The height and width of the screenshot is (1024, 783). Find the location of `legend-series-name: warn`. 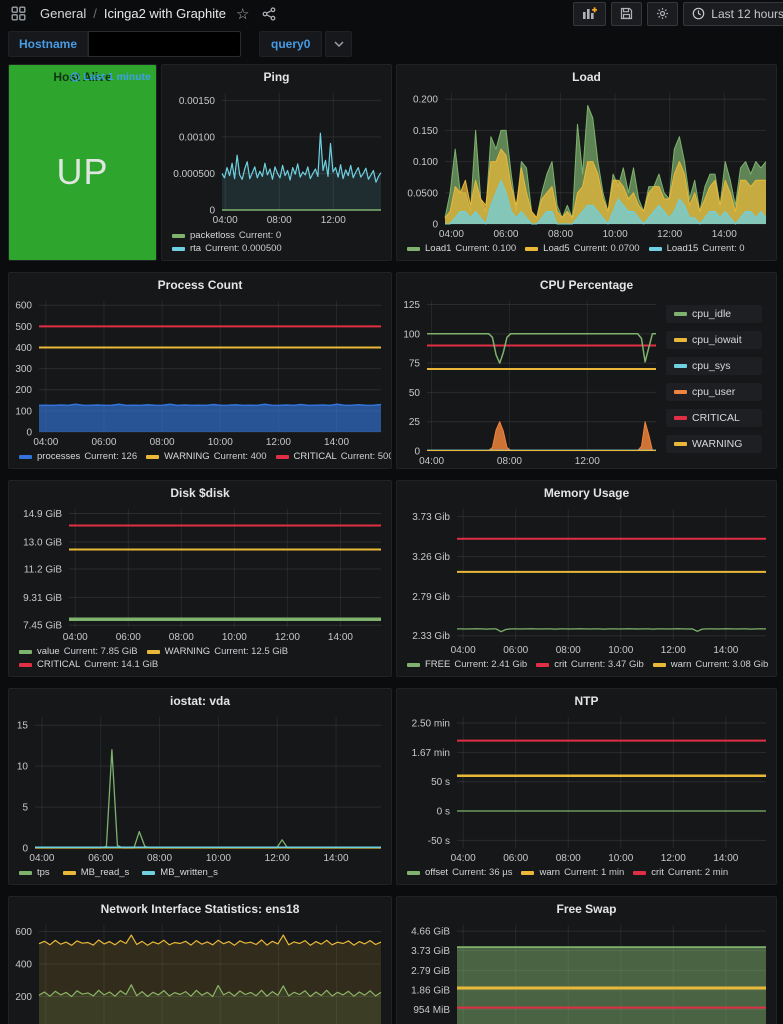

legend-series-name: warn is located at coordinates (550, 872).